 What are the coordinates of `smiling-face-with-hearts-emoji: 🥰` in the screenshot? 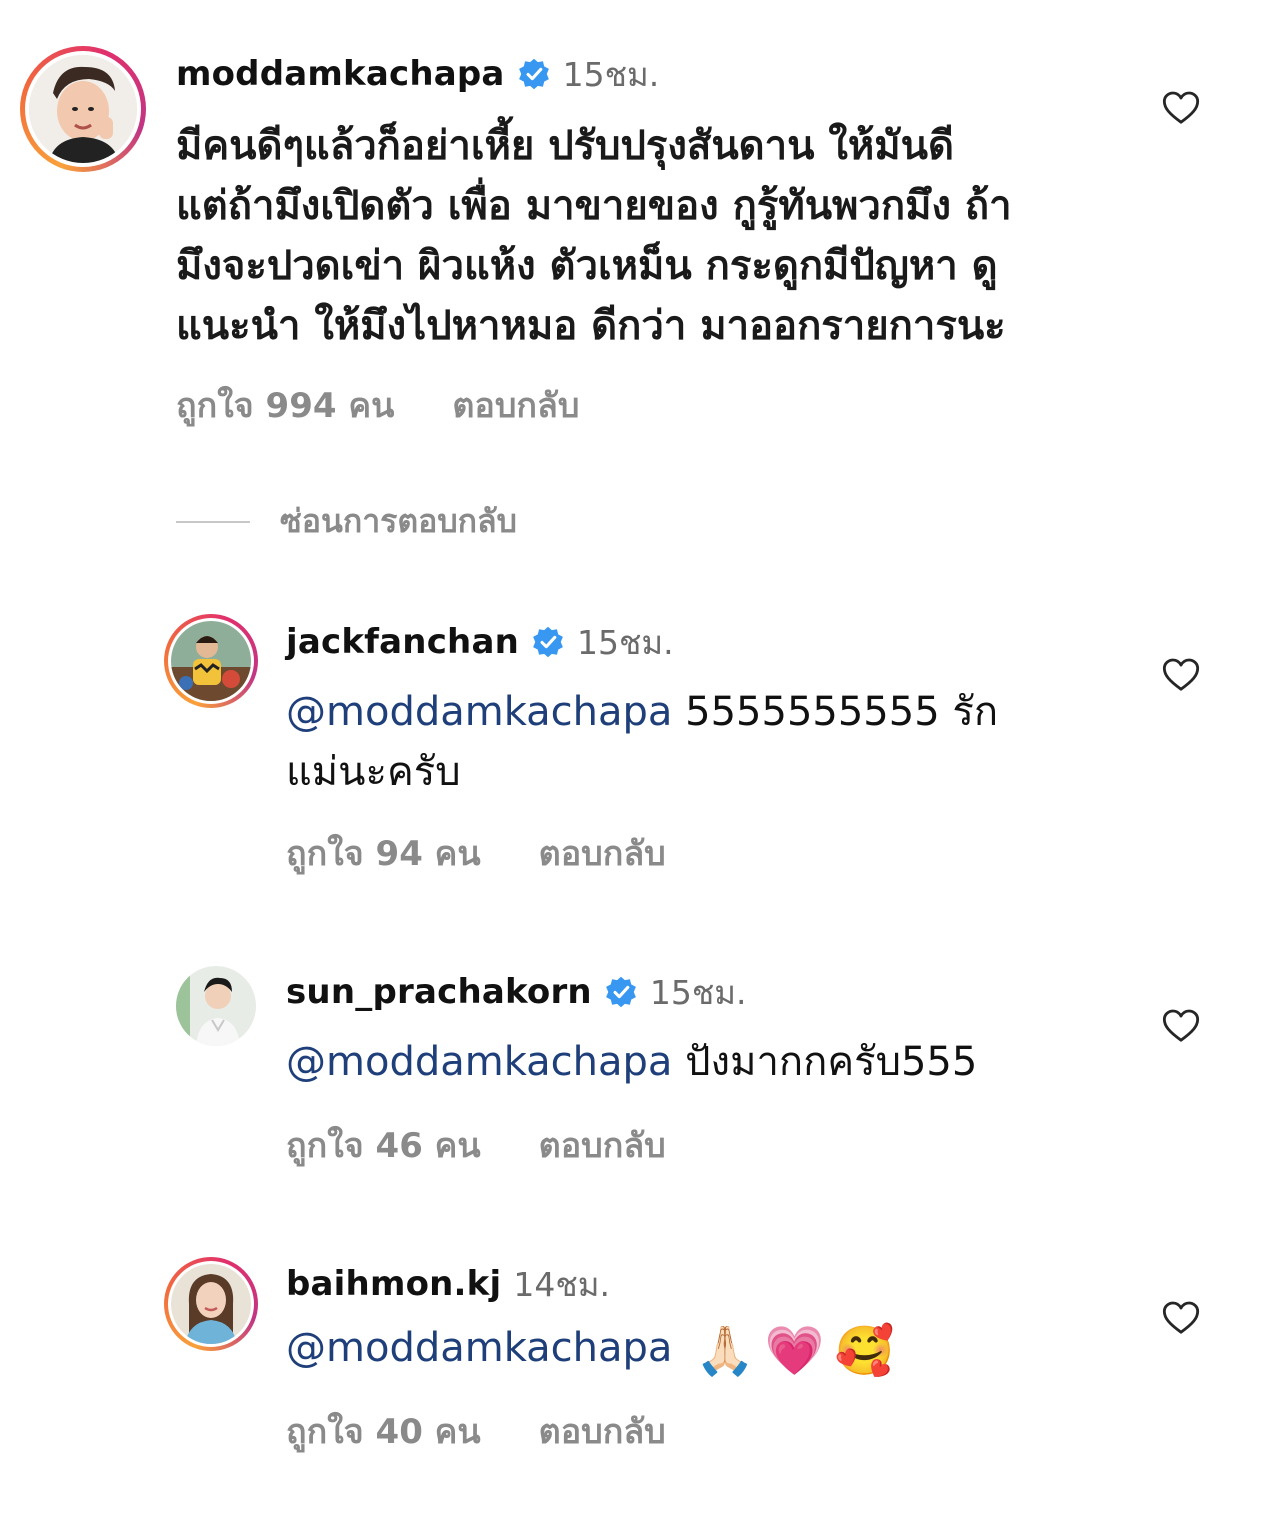 It's located at (864, 1351).